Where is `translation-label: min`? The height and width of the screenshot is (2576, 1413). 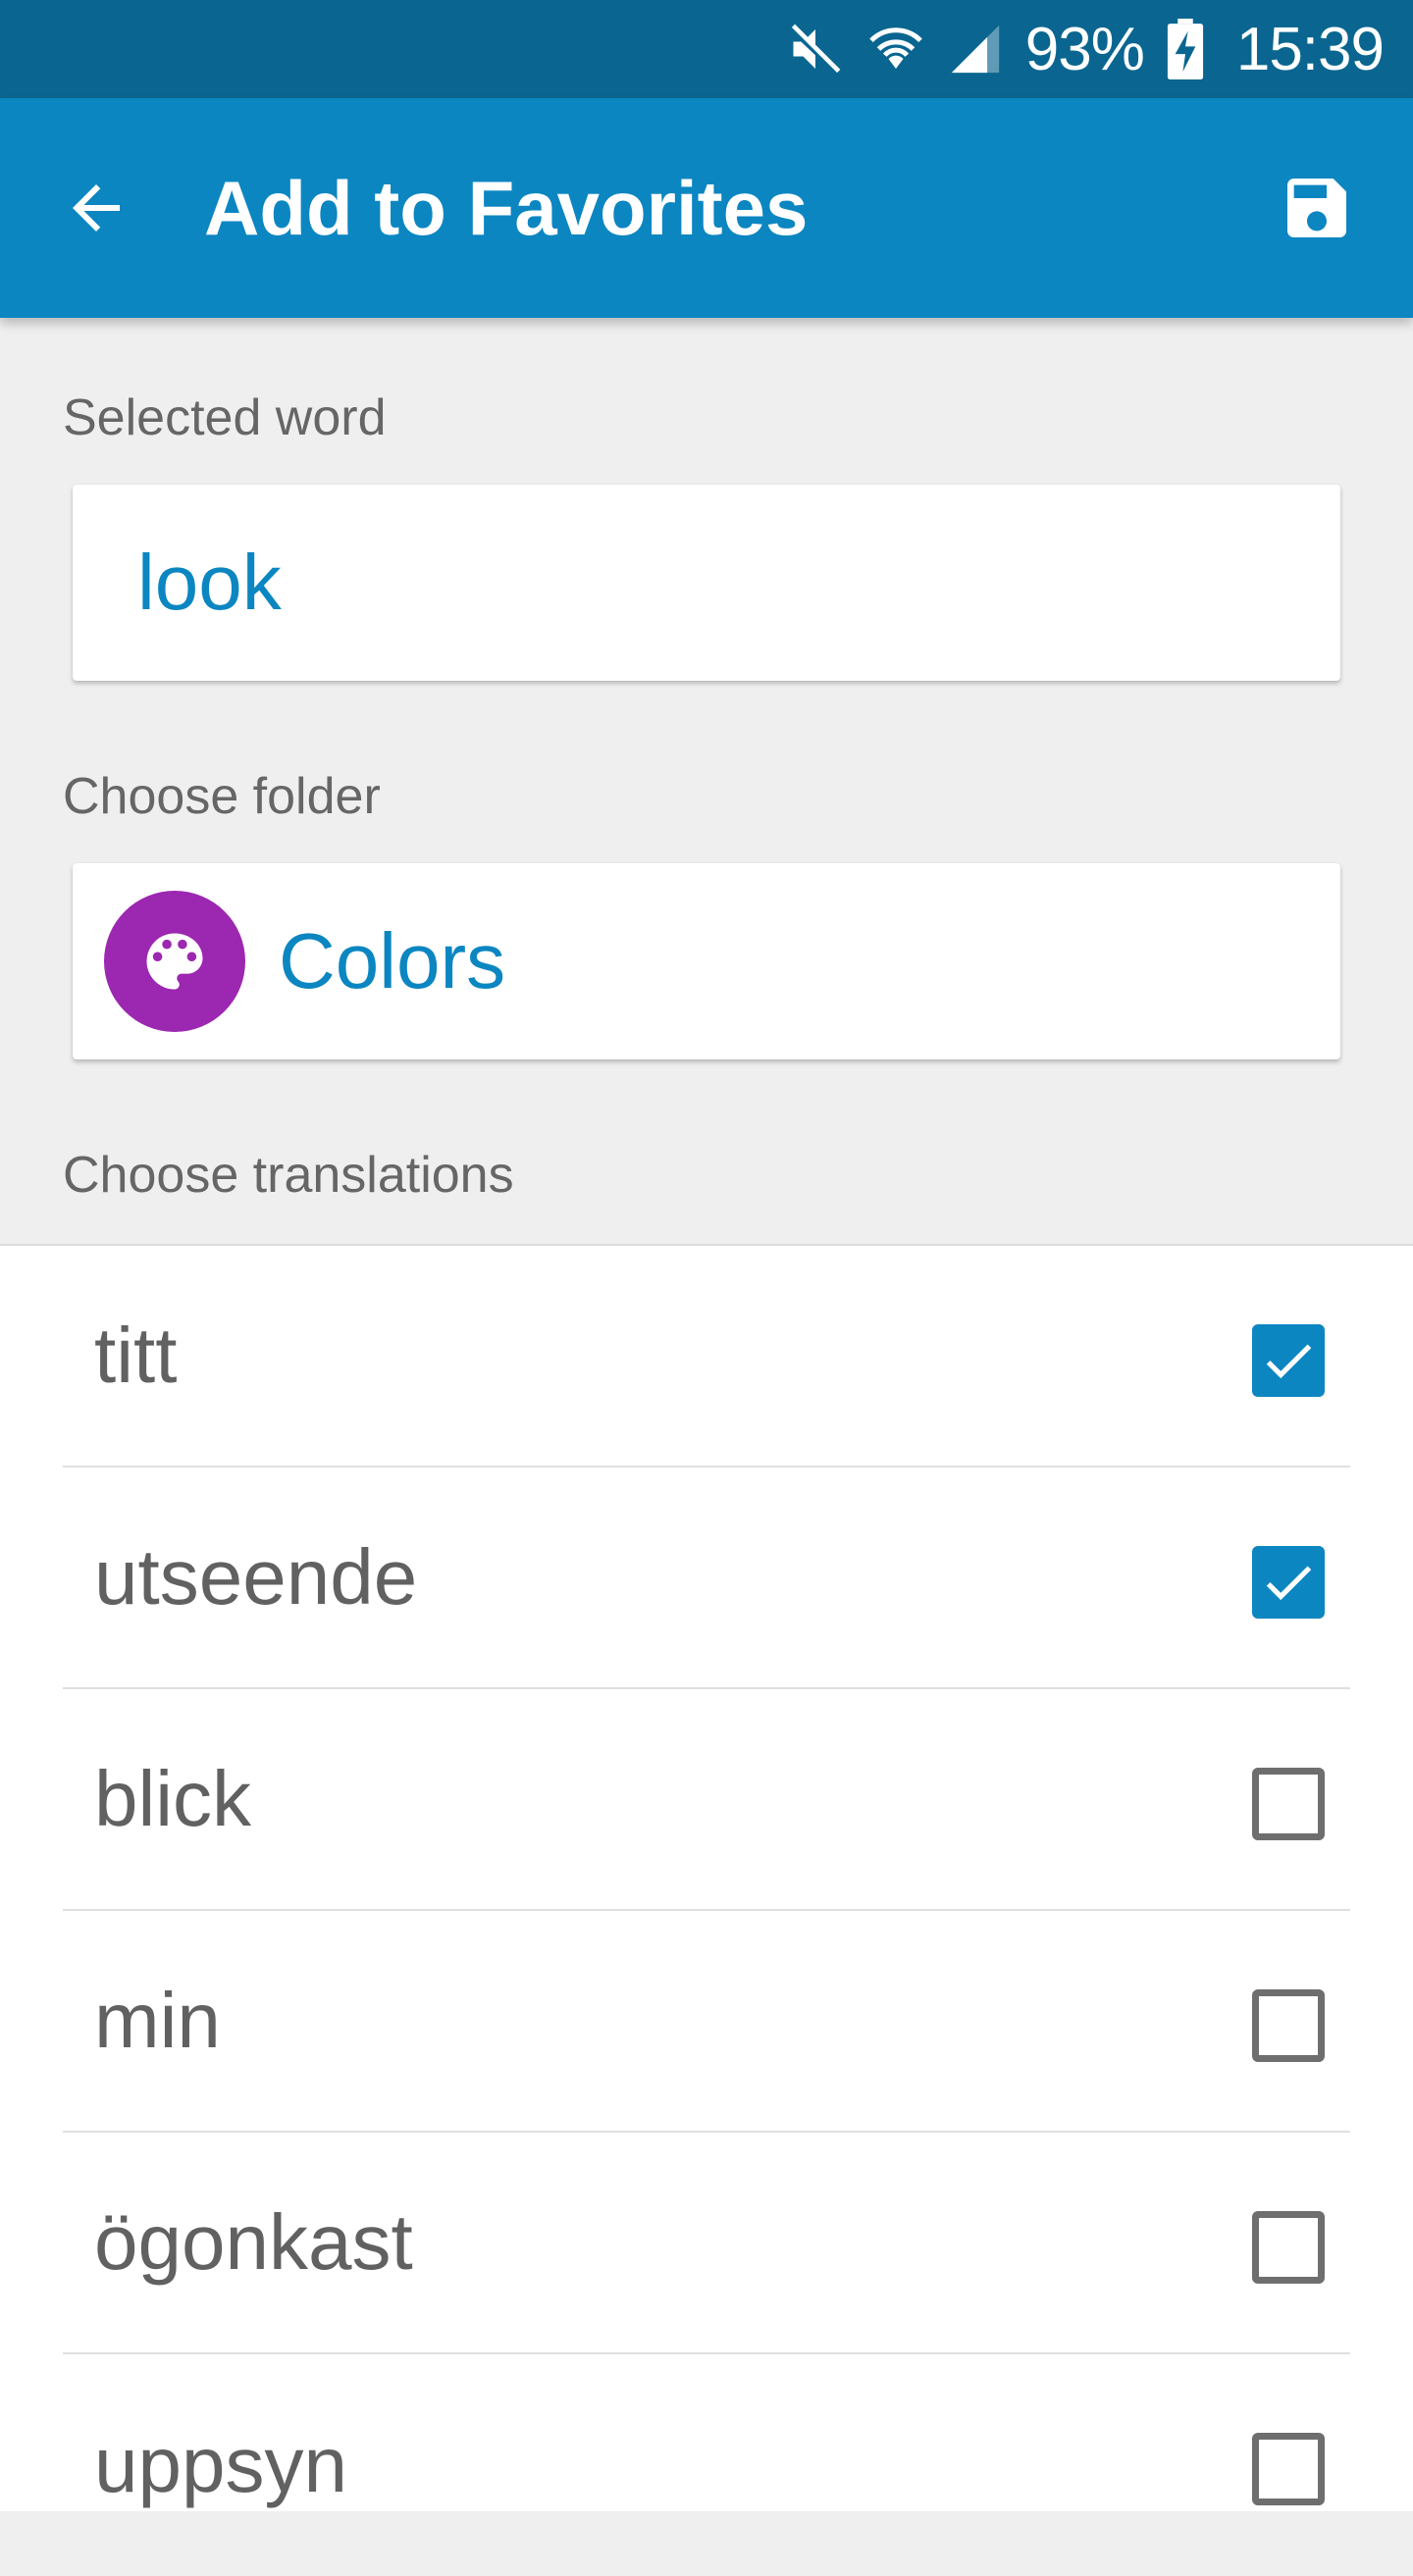 translation-label: min is located at coordinates (157, 2020).